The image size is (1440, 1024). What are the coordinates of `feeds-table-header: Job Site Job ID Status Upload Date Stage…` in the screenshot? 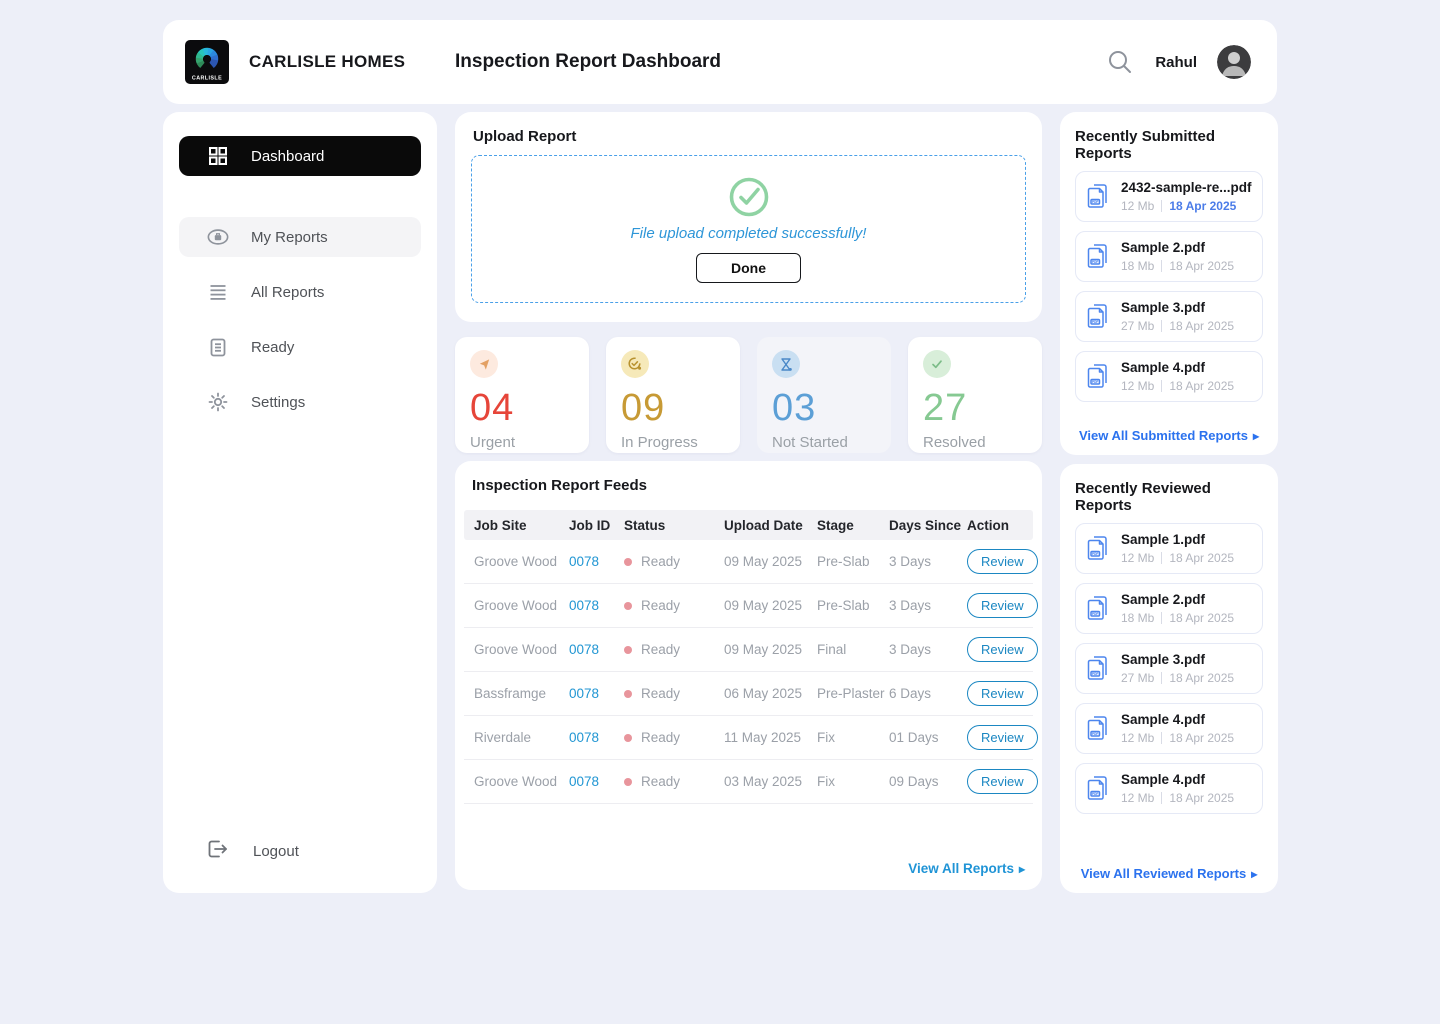 It's located at (748, 525).